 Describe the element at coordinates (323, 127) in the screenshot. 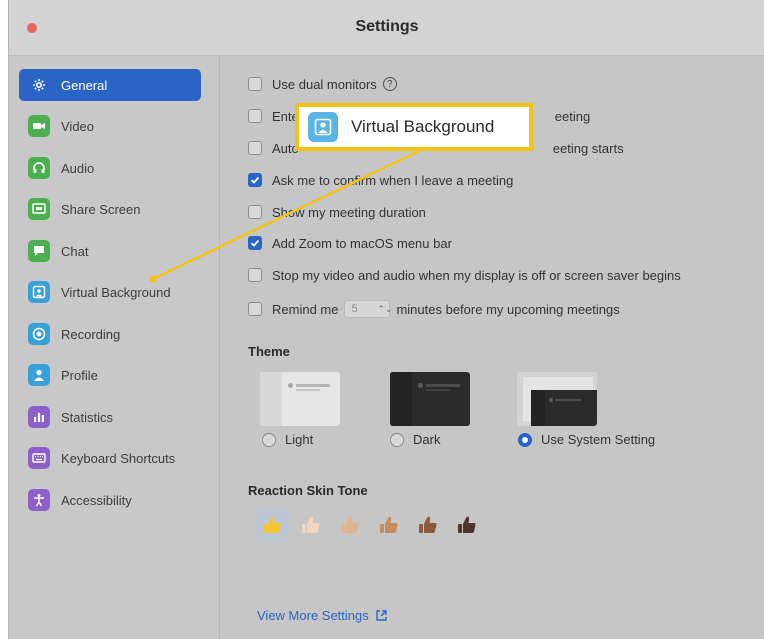

I see `virtual-background-icon` at that location.